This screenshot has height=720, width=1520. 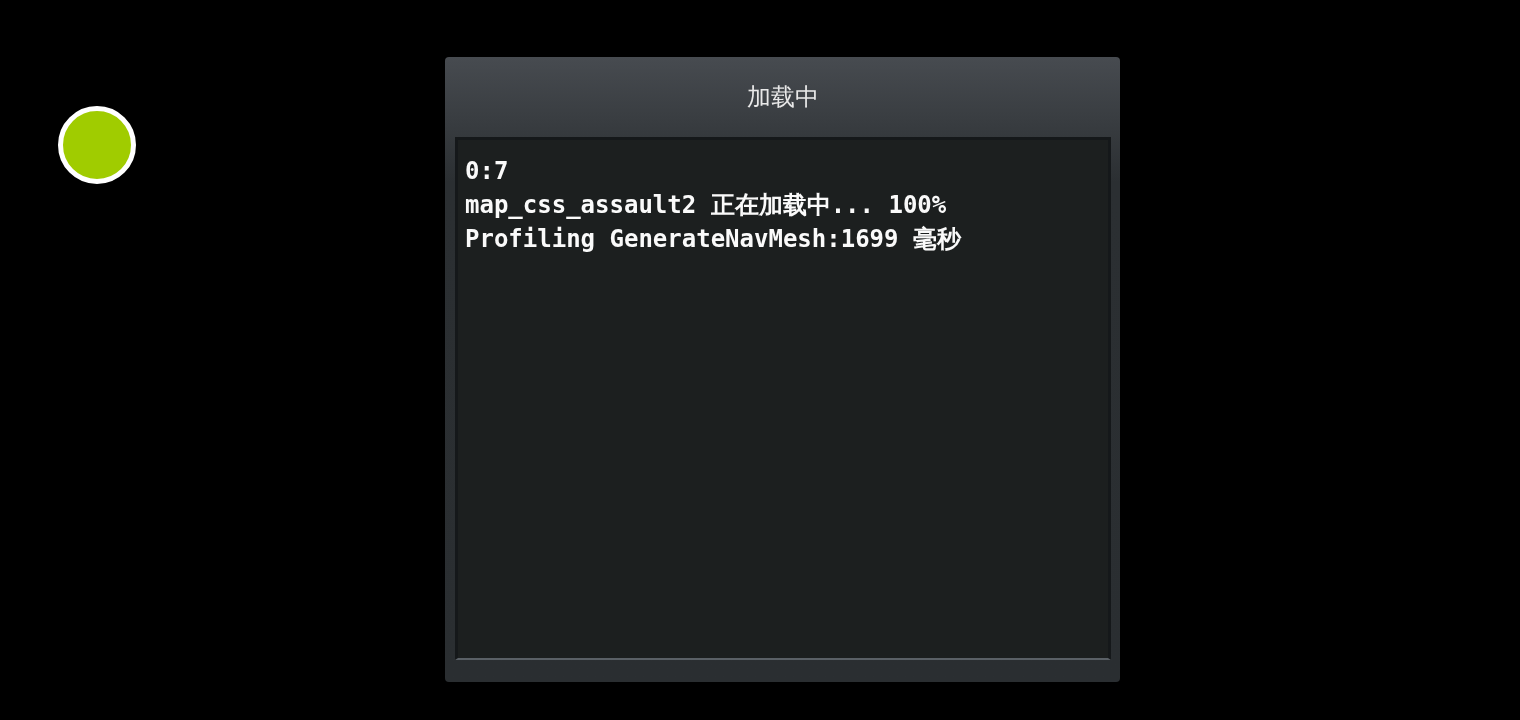 I want to click on log-line: 0:7, so click(x=487, y=171).